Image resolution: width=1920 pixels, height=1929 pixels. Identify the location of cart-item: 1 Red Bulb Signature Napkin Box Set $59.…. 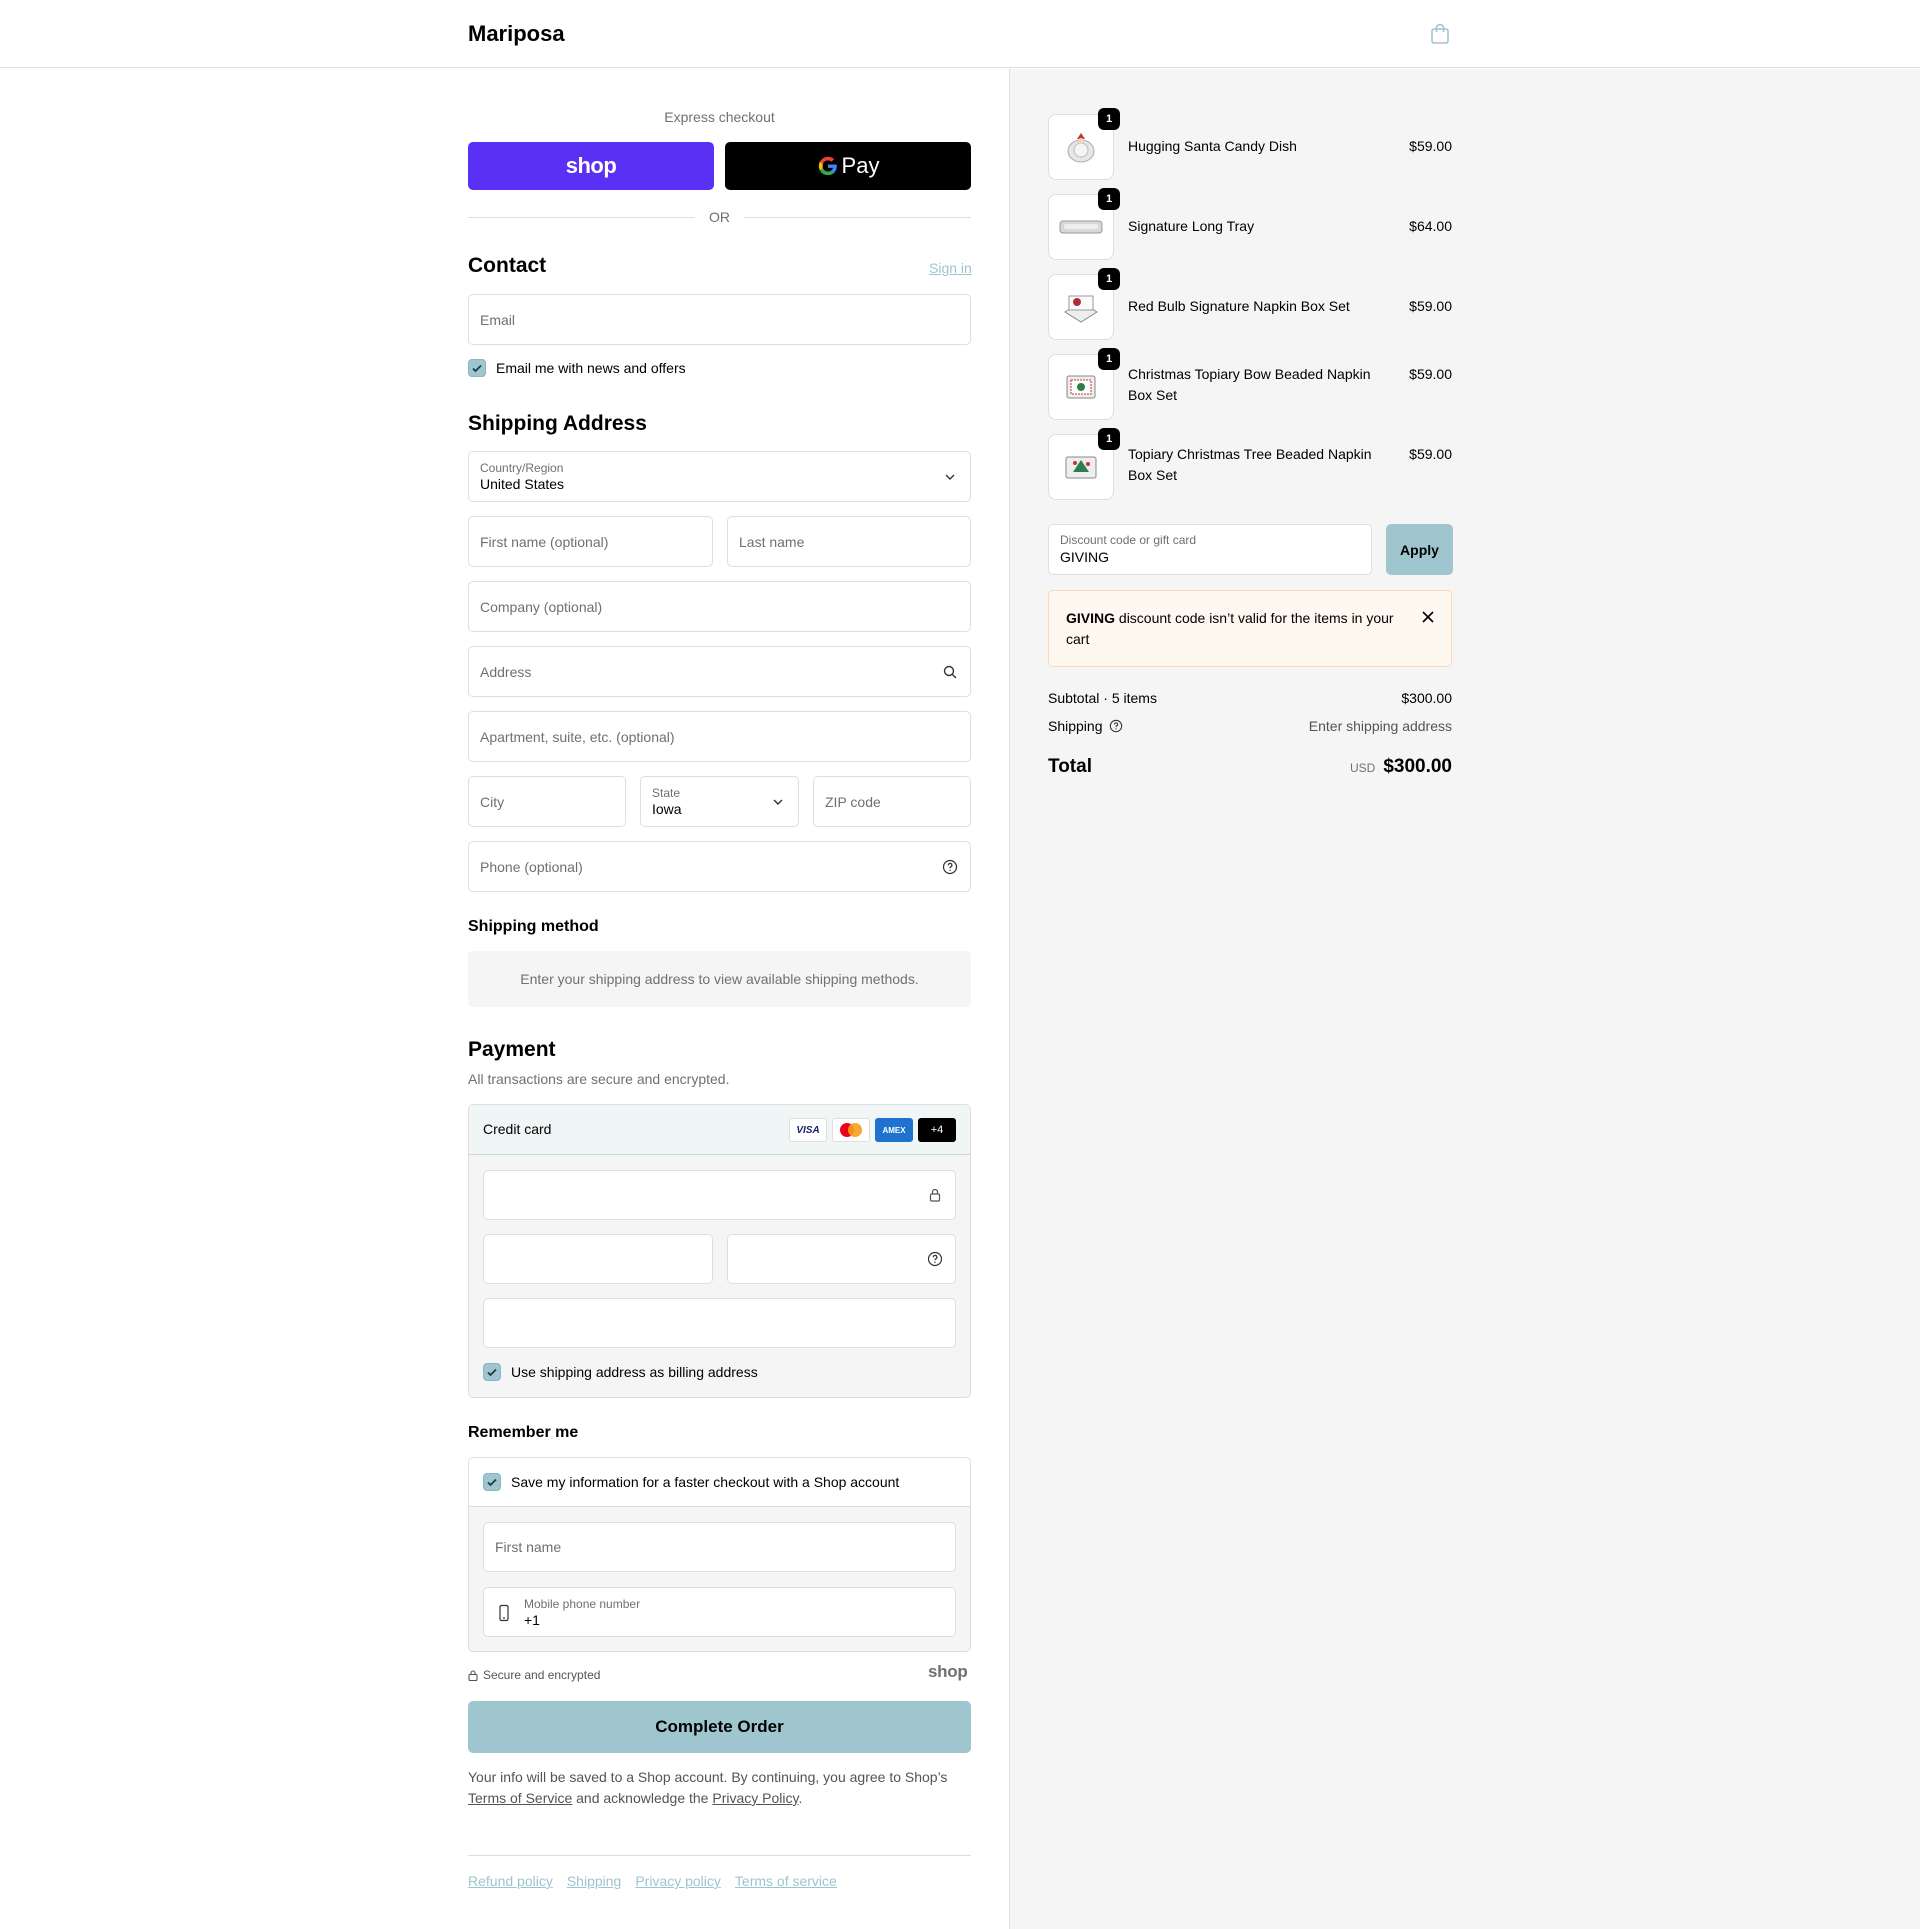
(1250, 304).